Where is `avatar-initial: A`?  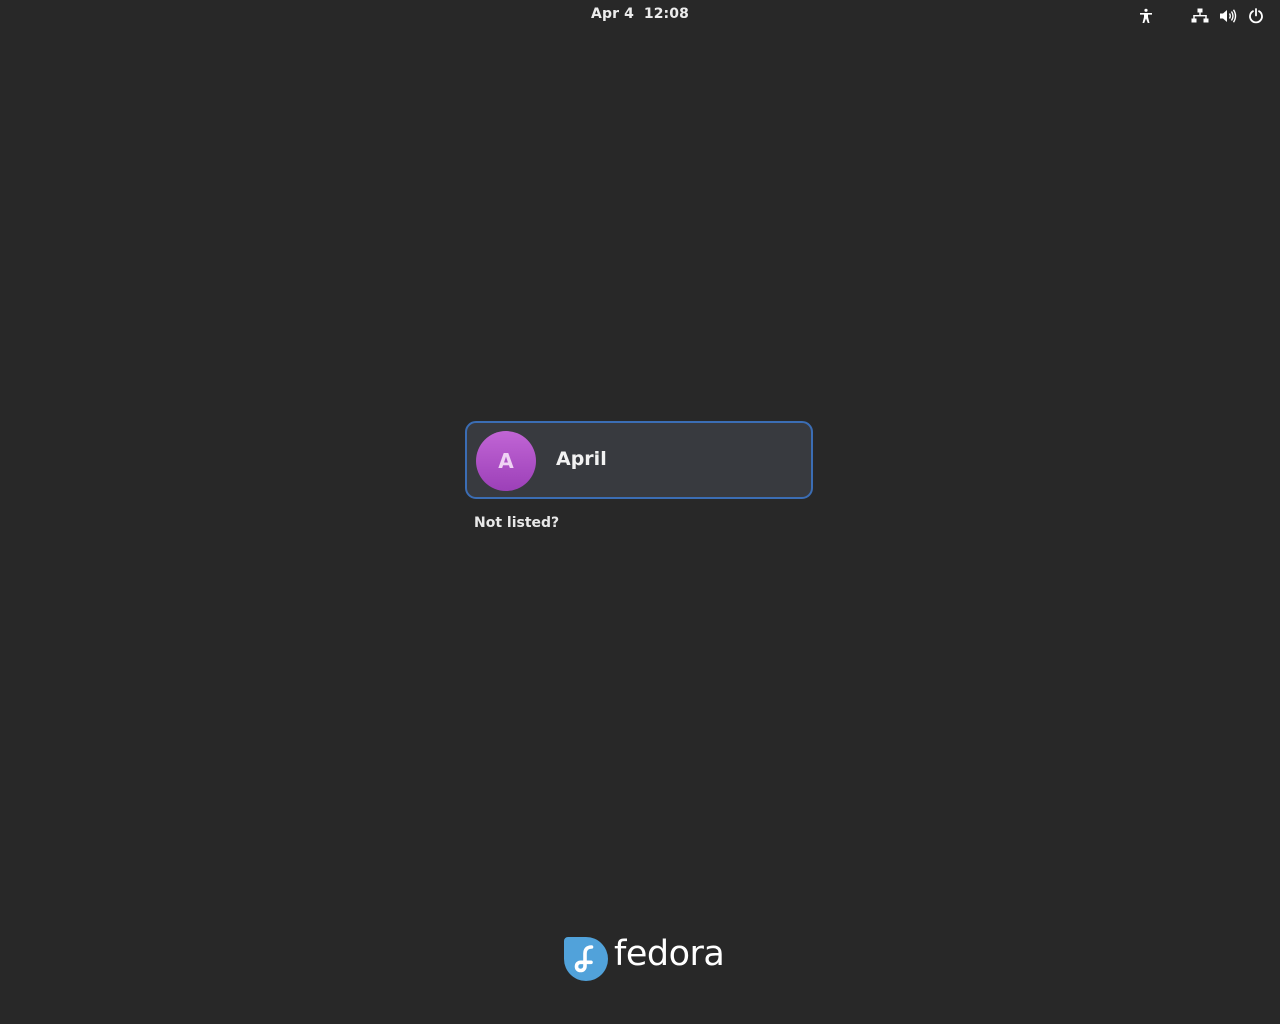 avatar-initial: A is located at coordinates (506, 461).